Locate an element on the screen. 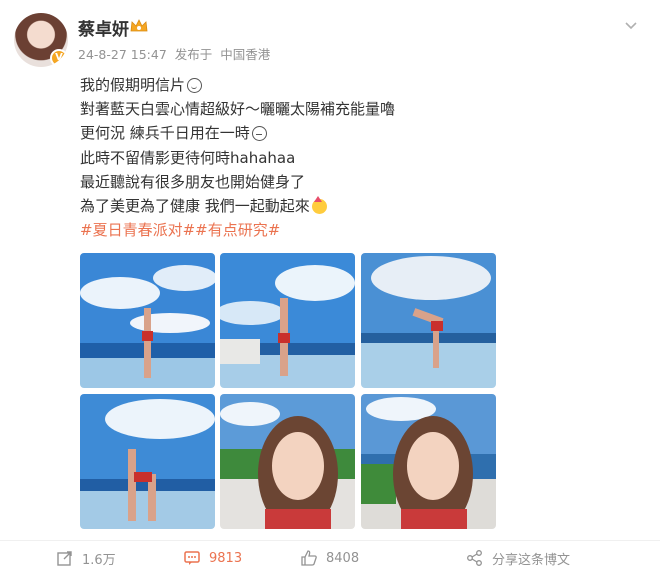 The height and width of the screenshot is (574, 660). post-line: 更何況 練兵千日用在一時 is located at coordinates (300, 133).